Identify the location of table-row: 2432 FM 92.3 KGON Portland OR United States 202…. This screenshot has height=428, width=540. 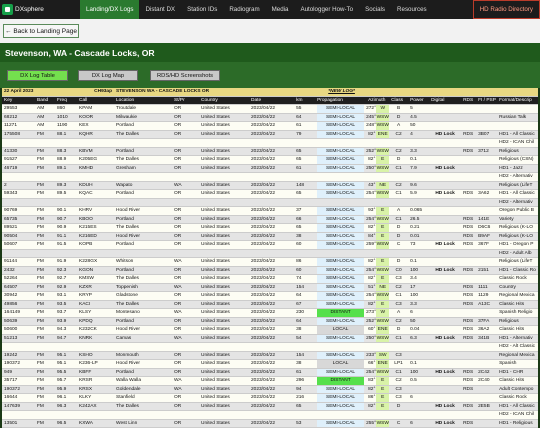
(270, 270).